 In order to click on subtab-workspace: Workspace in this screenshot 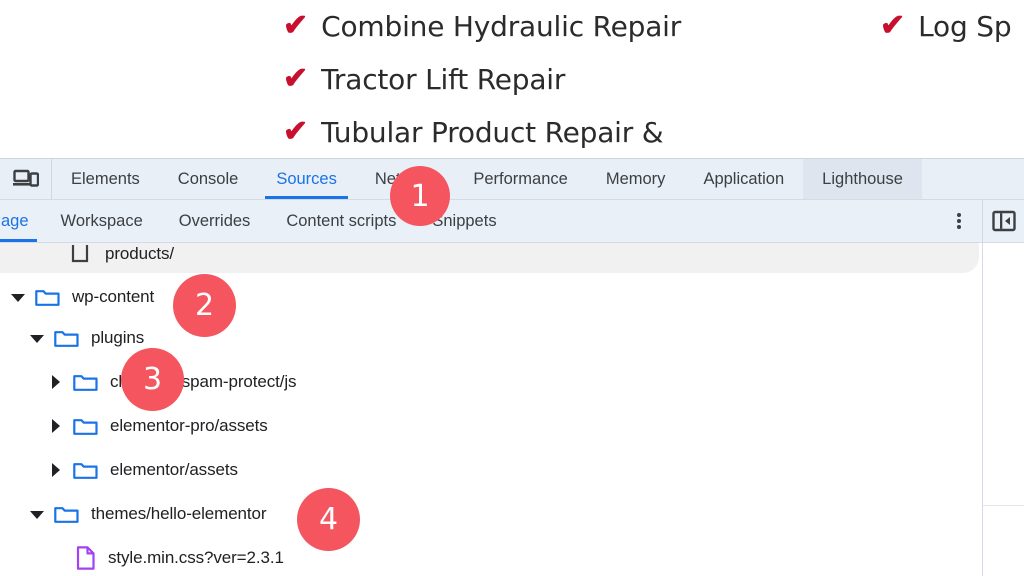, I will do `click(102, 221)`.